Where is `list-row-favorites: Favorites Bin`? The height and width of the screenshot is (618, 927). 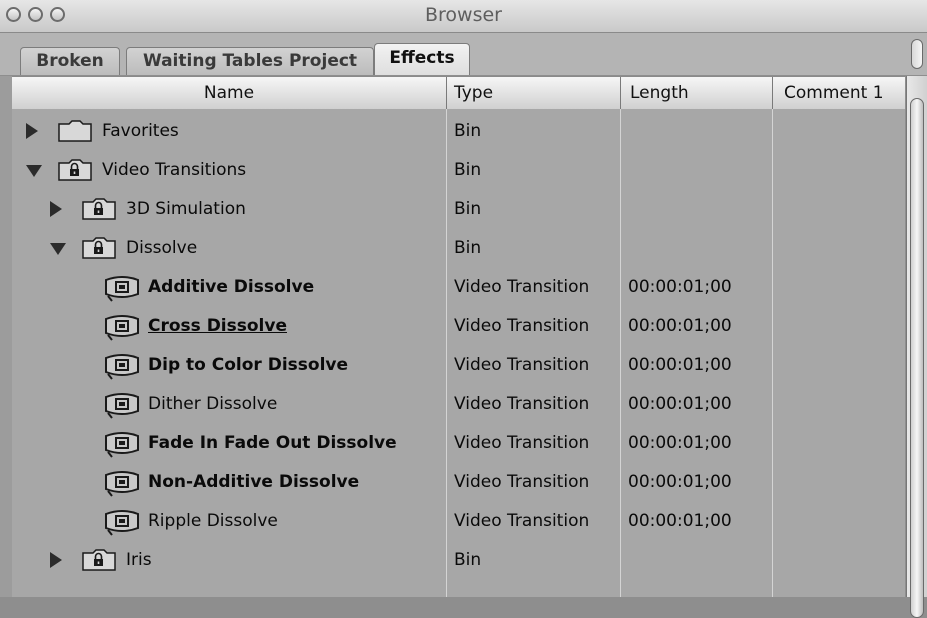 list-row-favorites: Favorites Bin is located at coordinates (458, 132).